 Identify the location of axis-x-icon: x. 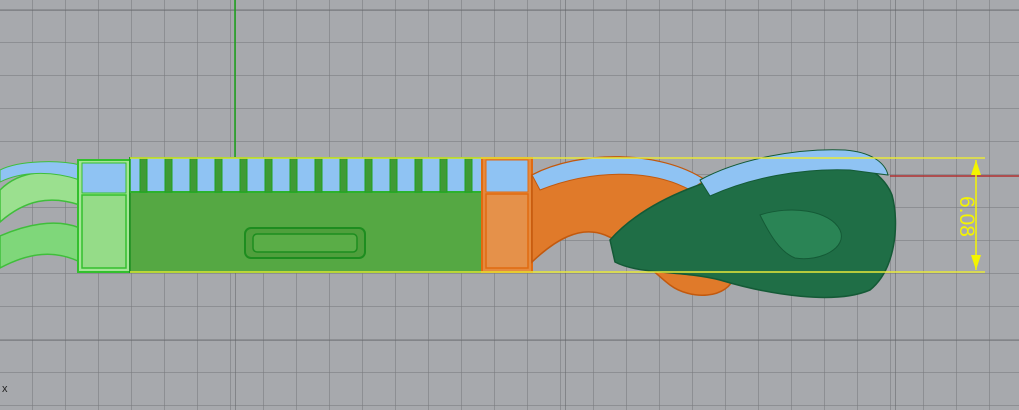
(5, 389).